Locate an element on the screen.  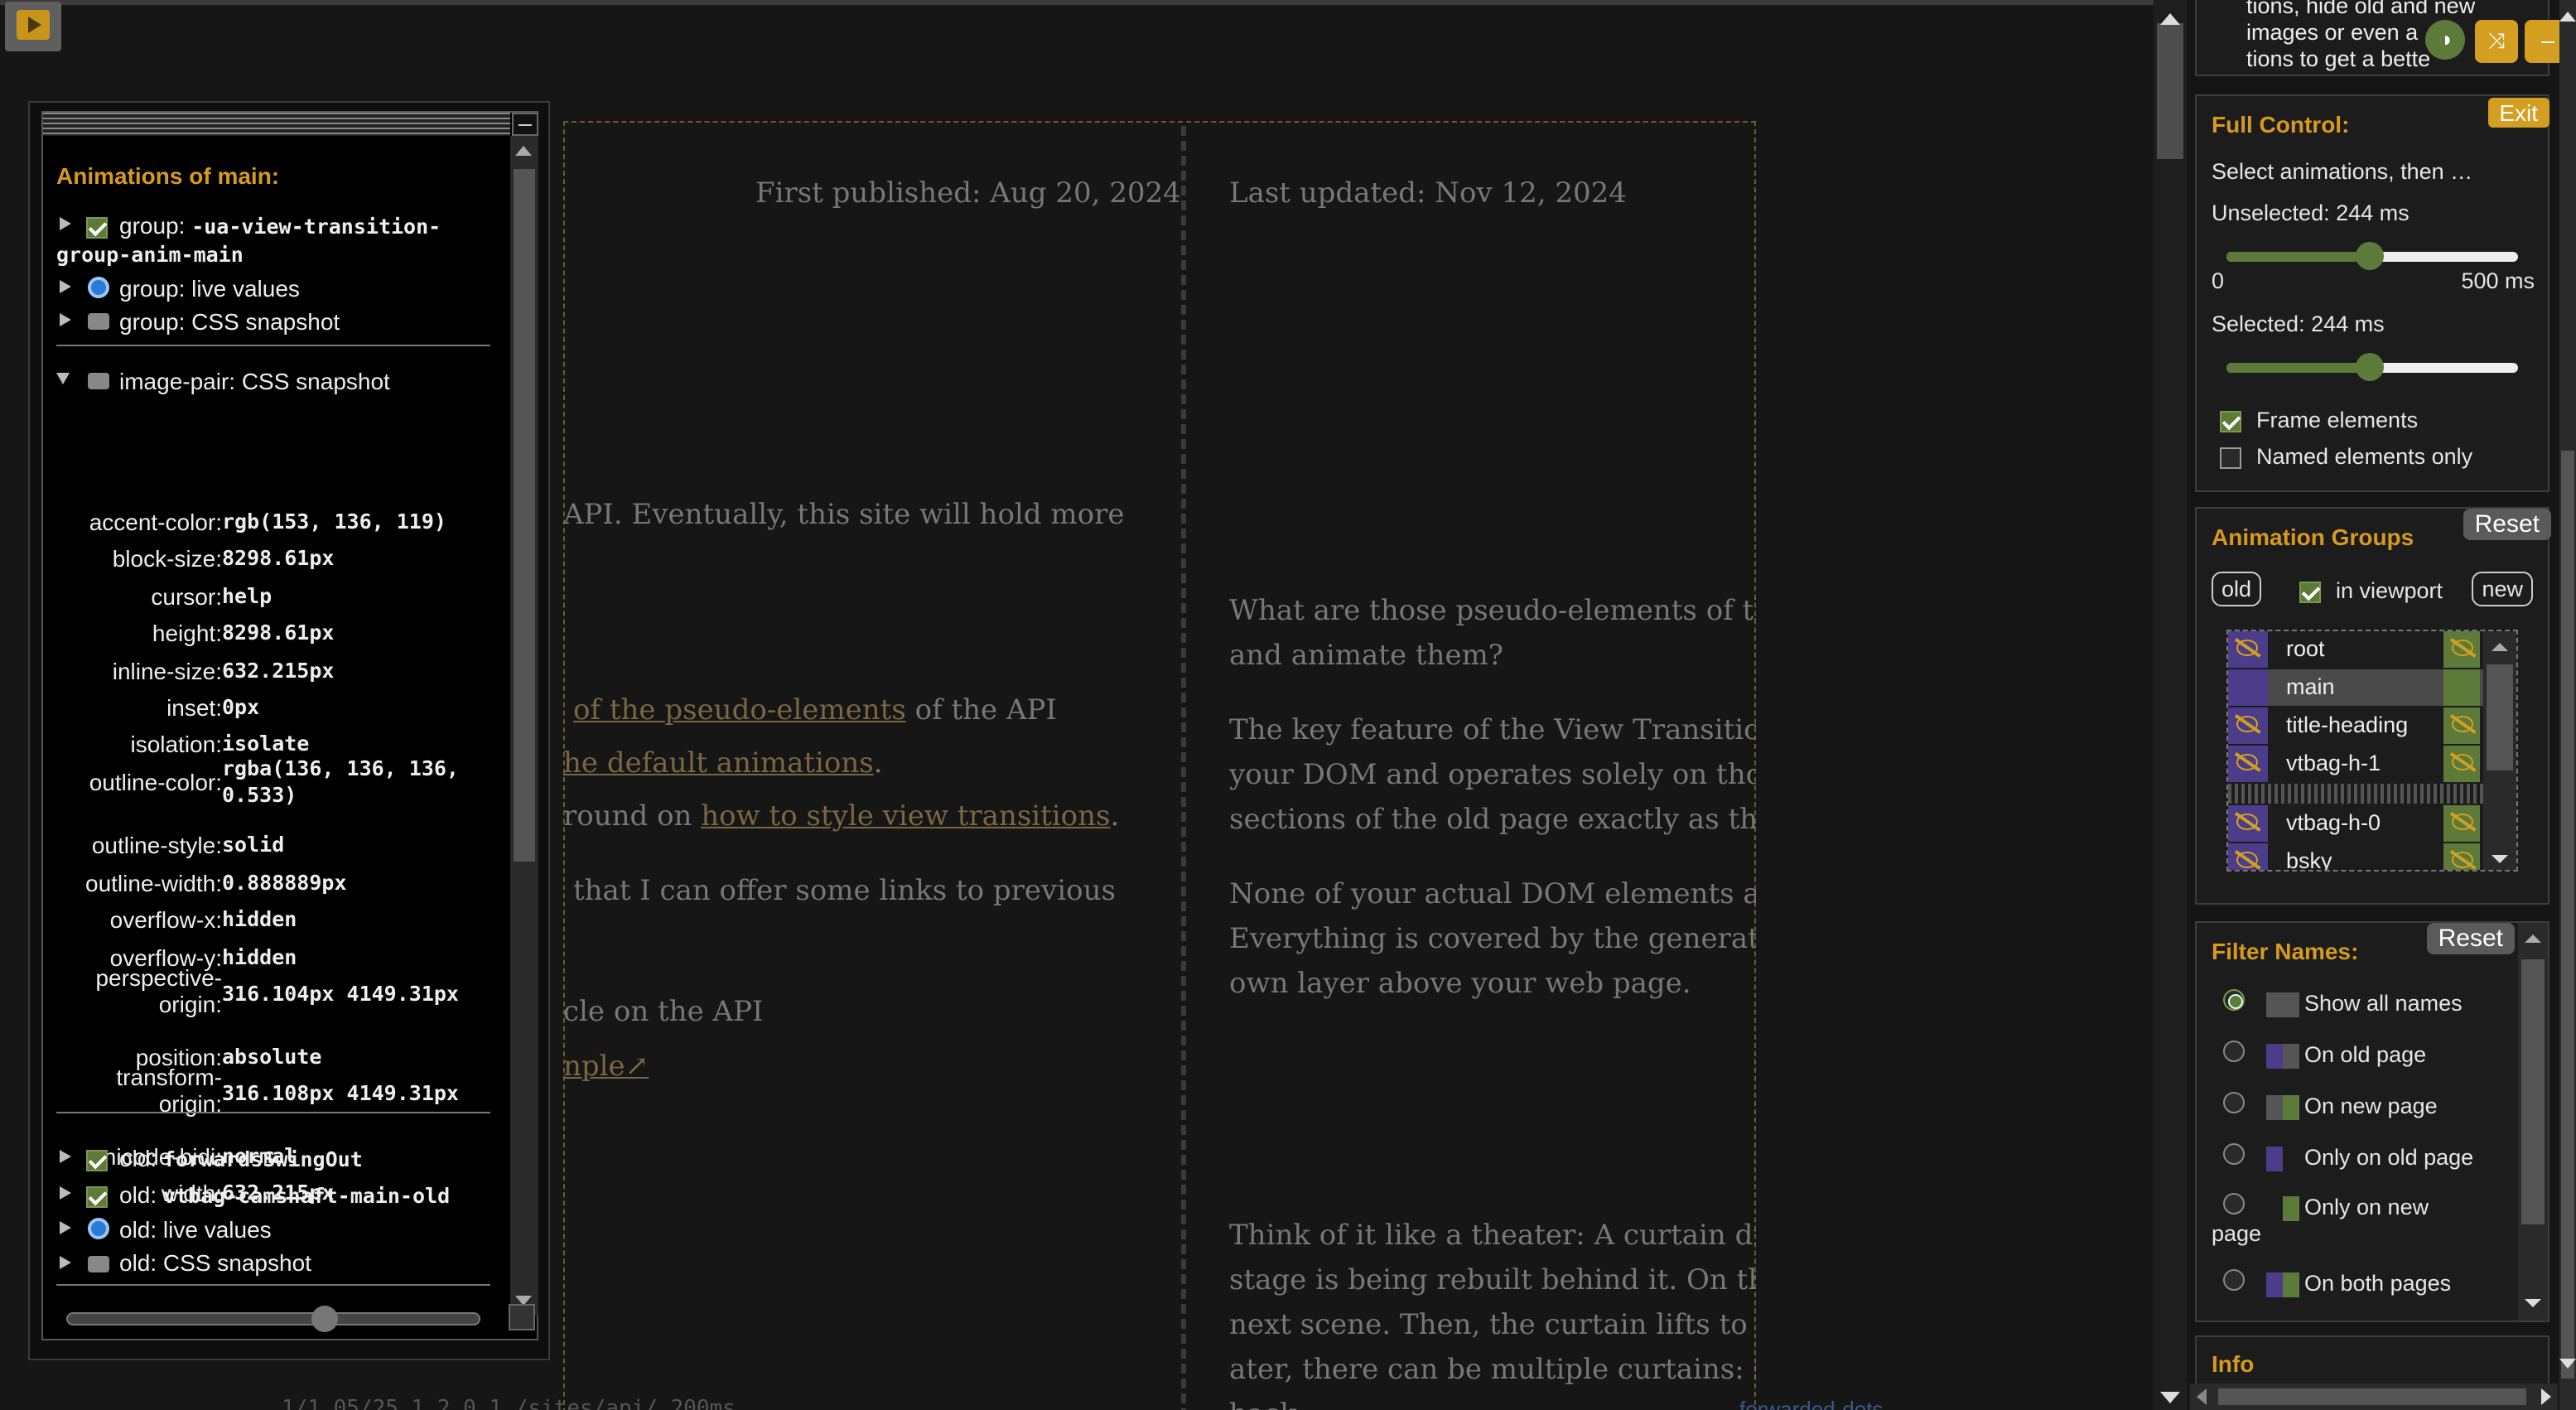
group-item-root: root is located at coordinates (2372, 649).